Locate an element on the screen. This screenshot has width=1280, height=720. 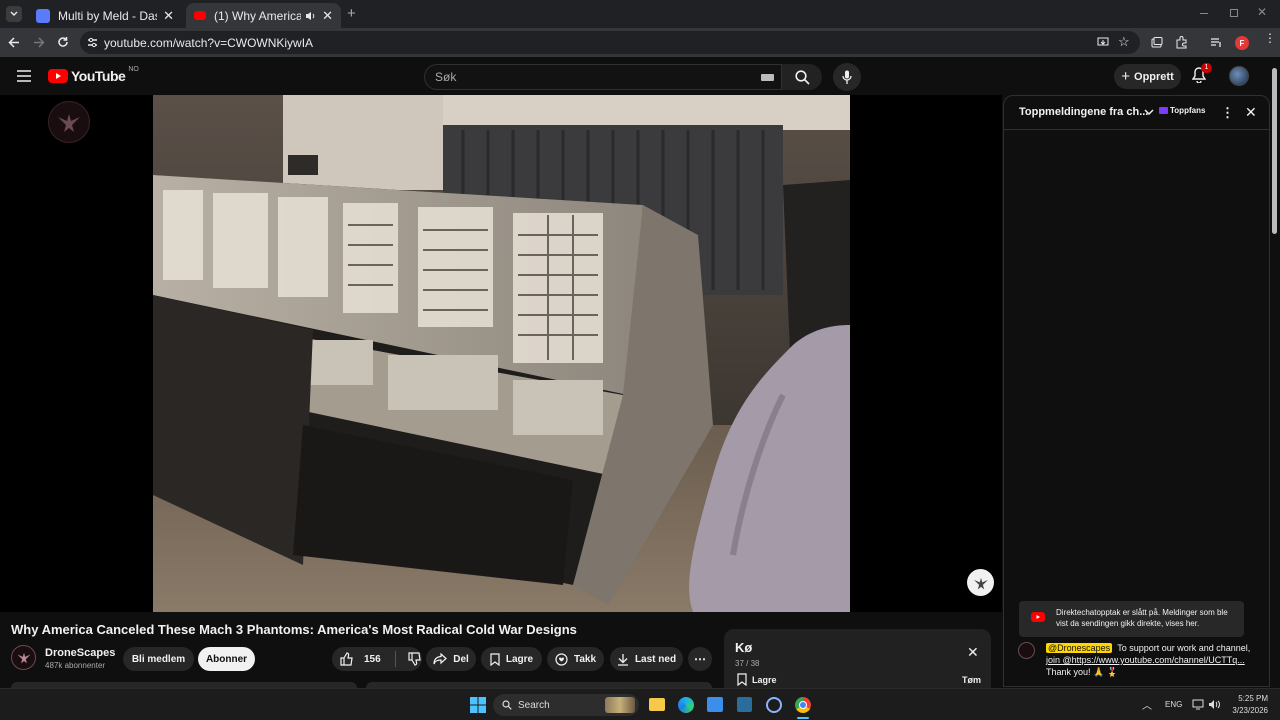
voice-search-button is located at coordinates (847, 77).